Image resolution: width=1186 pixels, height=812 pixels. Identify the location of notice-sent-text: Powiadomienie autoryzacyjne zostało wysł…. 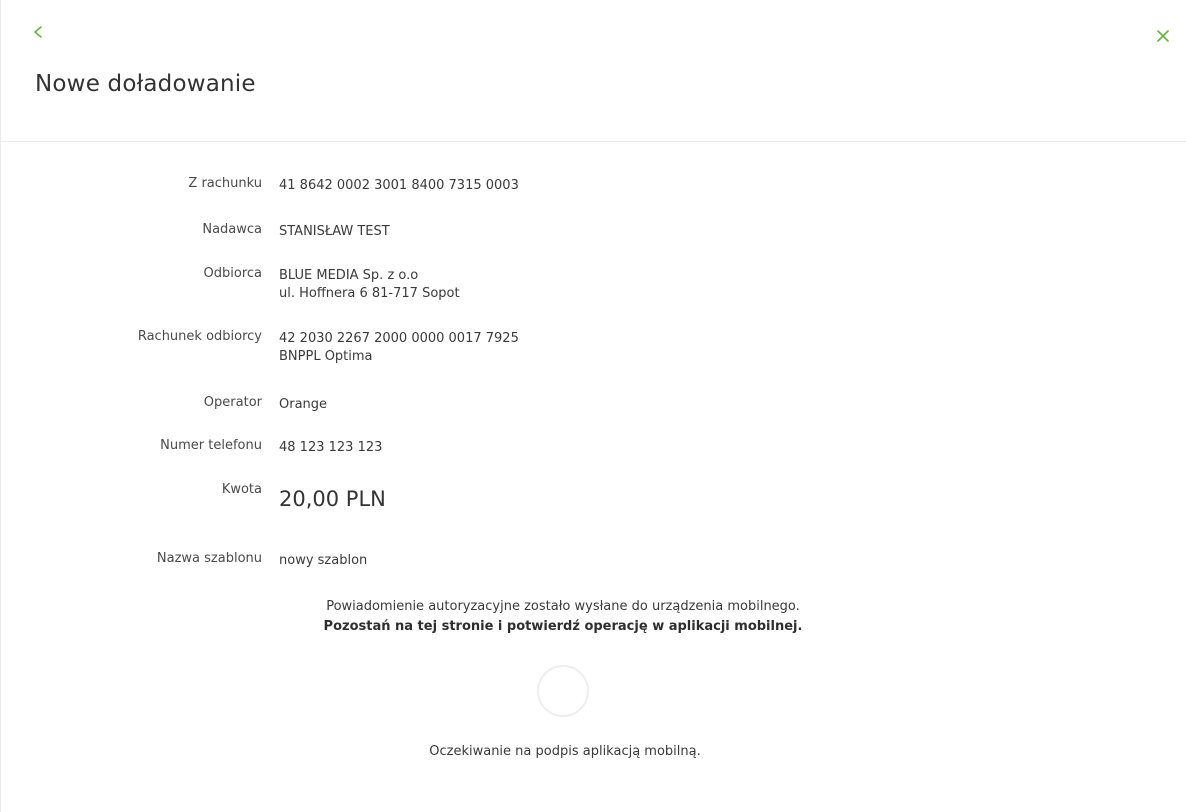
(563, 606).